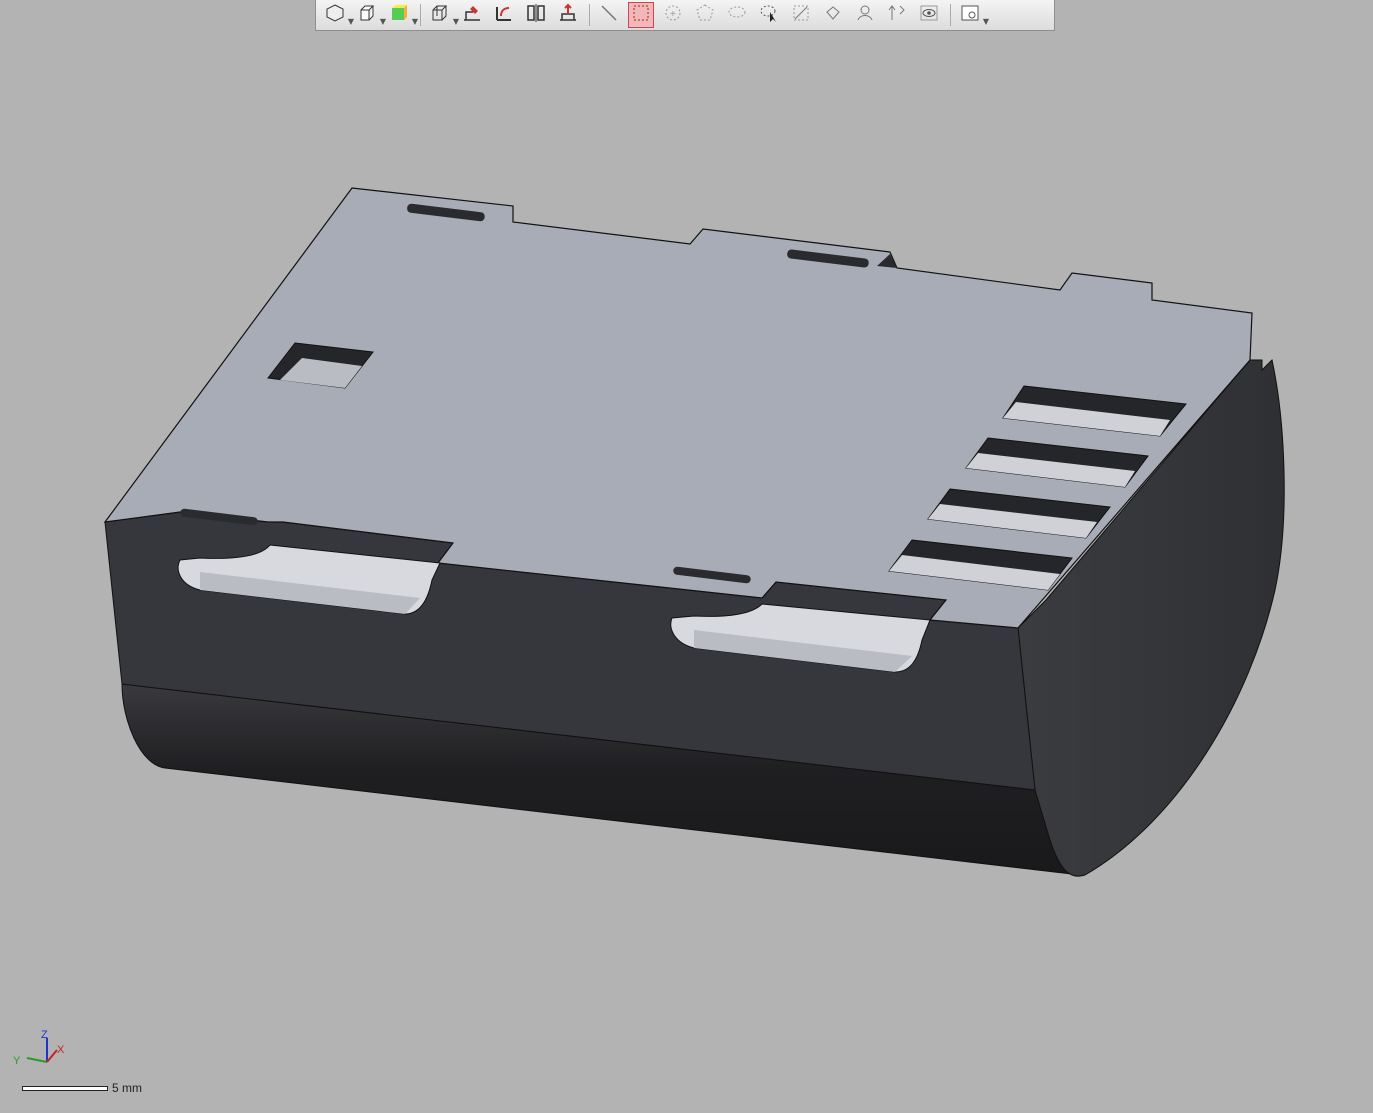 This screenshot has height=1113, width=1373. I want to click on visibility-eye-button, so click(929, 15).